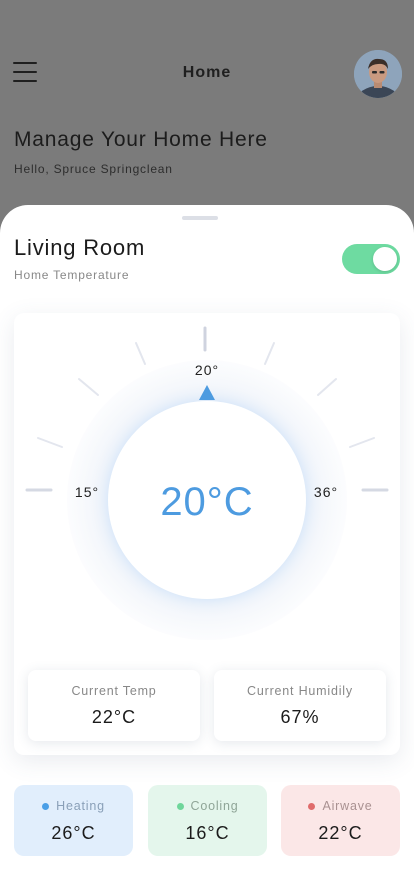 The height and width of the screenshot is (896, 414). Describe the element at coordinates (300, 717) in the screenshot. I see `current-humidity-value: 67%` at that location.